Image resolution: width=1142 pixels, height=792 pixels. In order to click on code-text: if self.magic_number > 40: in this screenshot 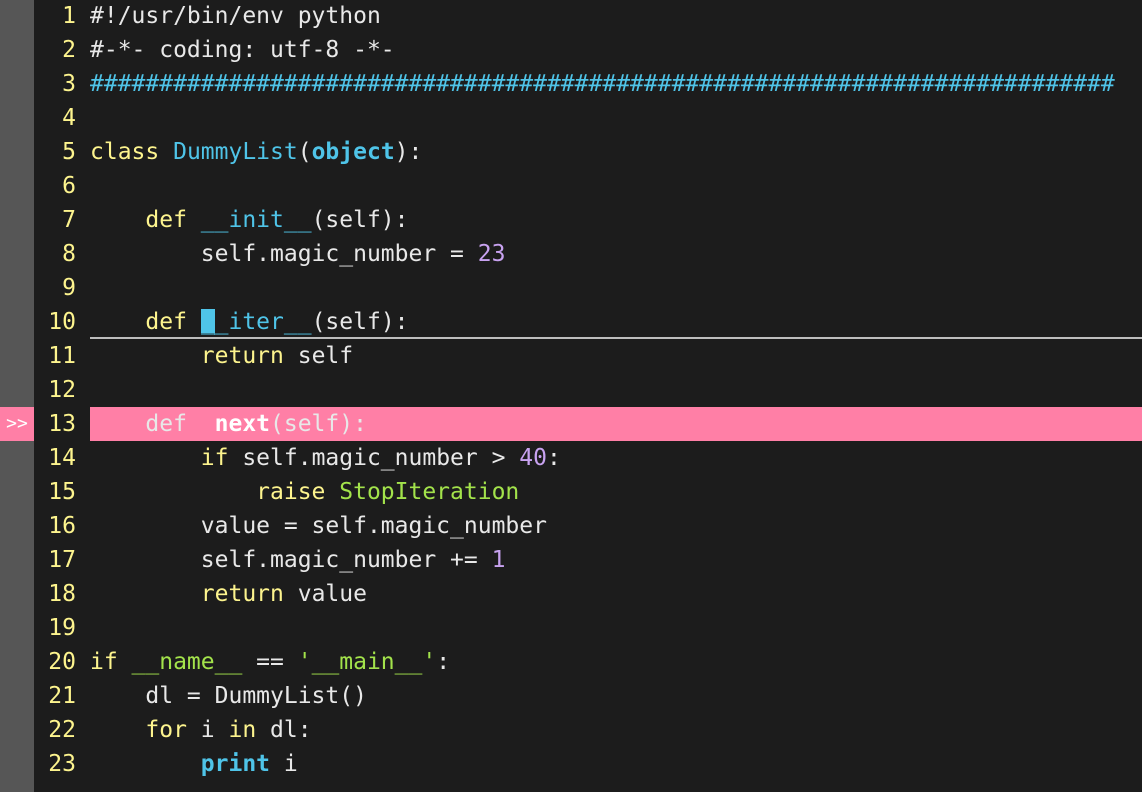, I will do `click(616, 458)`.